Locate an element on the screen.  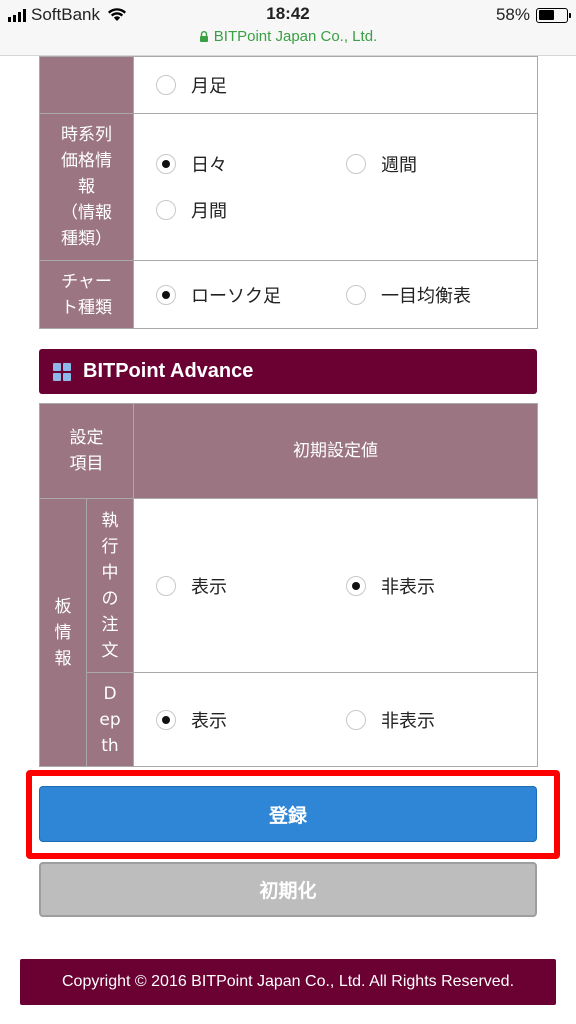
row-options: 日々 週間 月間 is located at coordinates (335, 187).